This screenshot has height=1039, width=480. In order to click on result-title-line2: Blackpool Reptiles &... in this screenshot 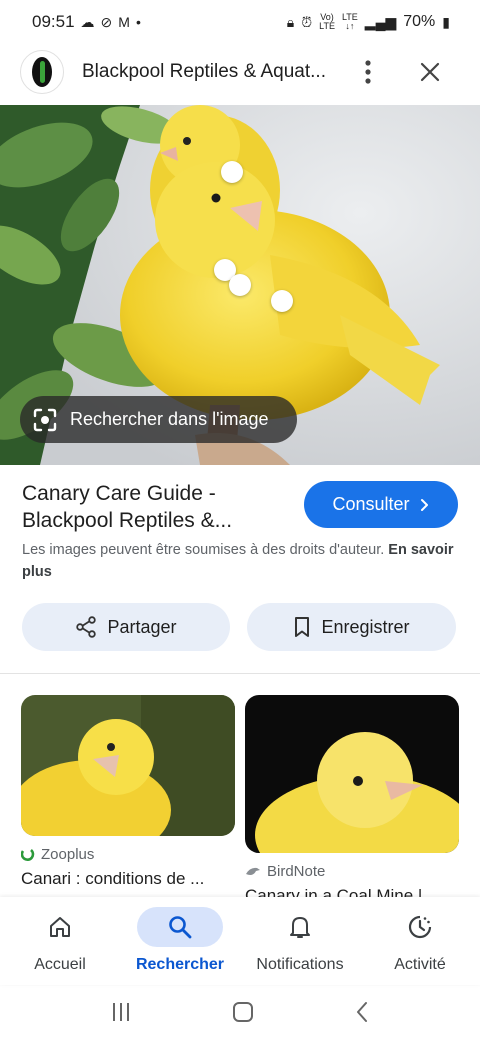, I will do `click(127, 520)`.